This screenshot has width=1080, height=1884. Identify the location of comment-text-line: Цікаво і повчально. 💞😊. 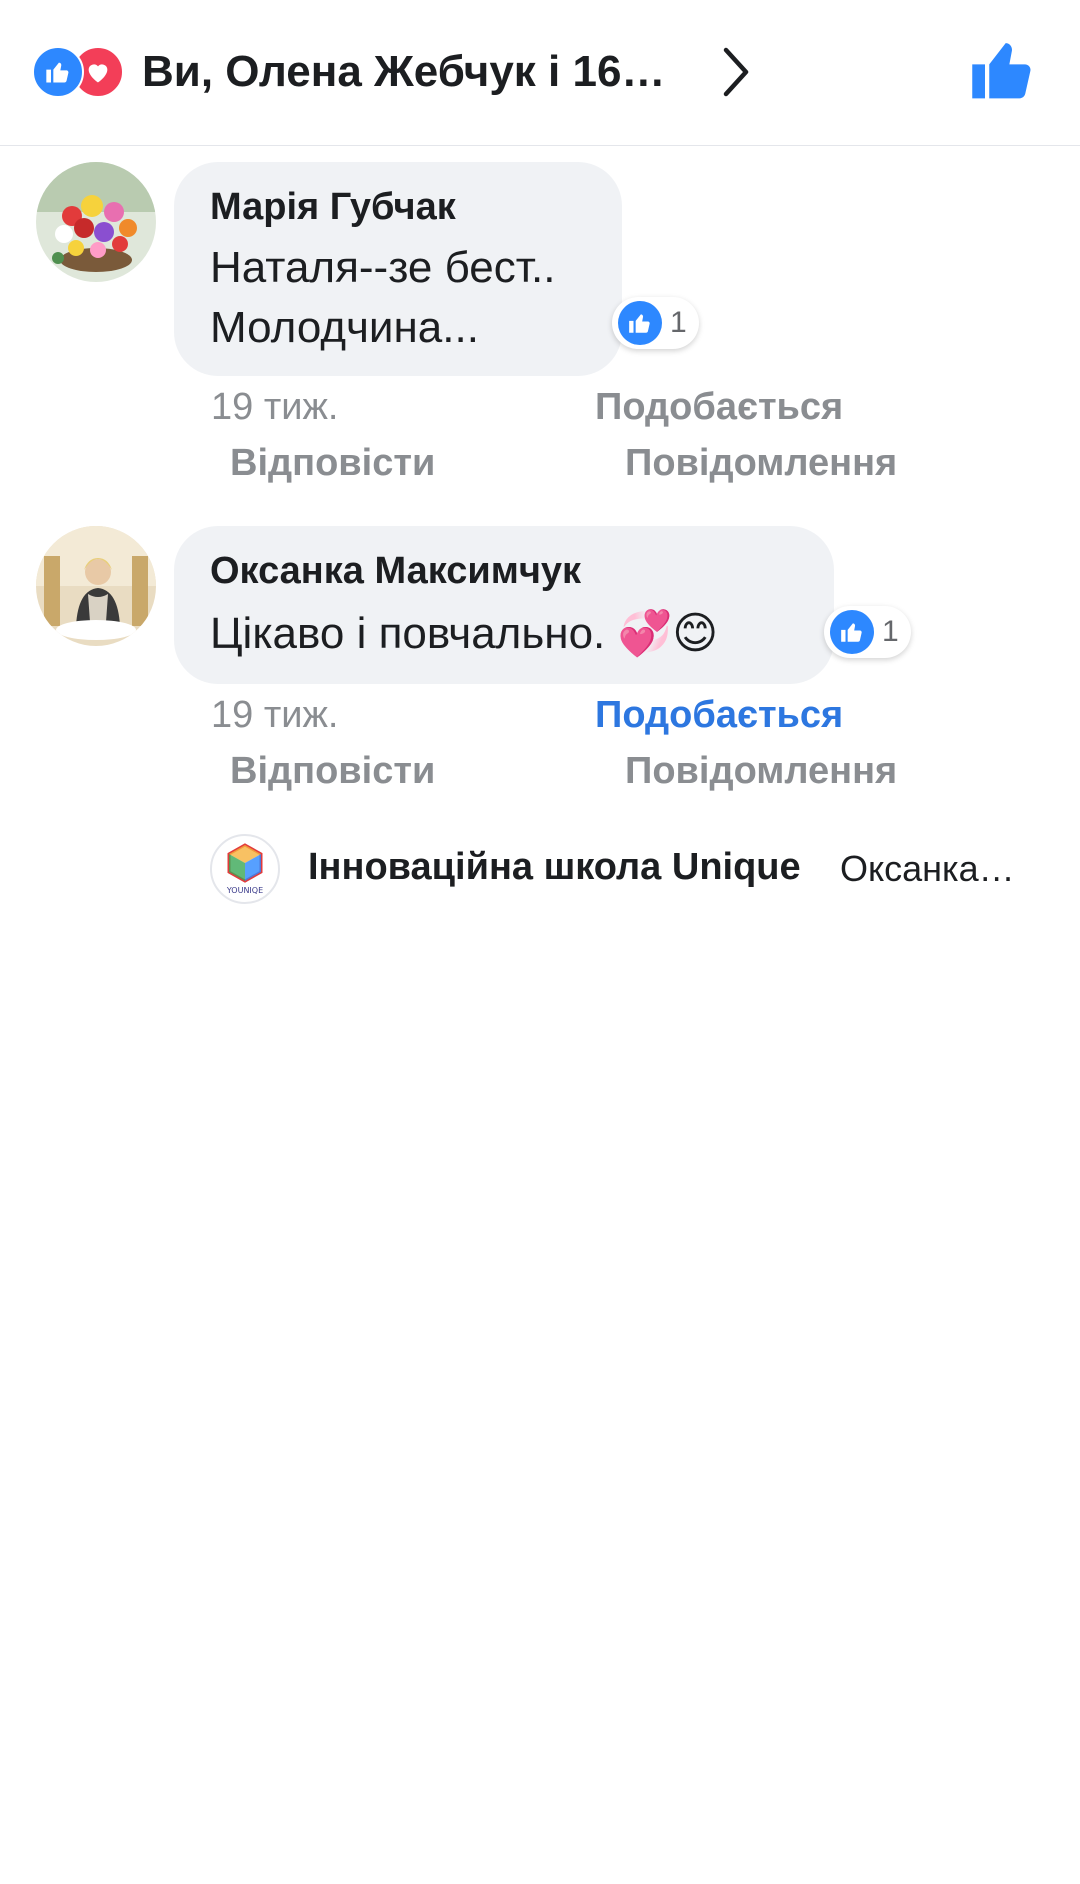
(464, 633).